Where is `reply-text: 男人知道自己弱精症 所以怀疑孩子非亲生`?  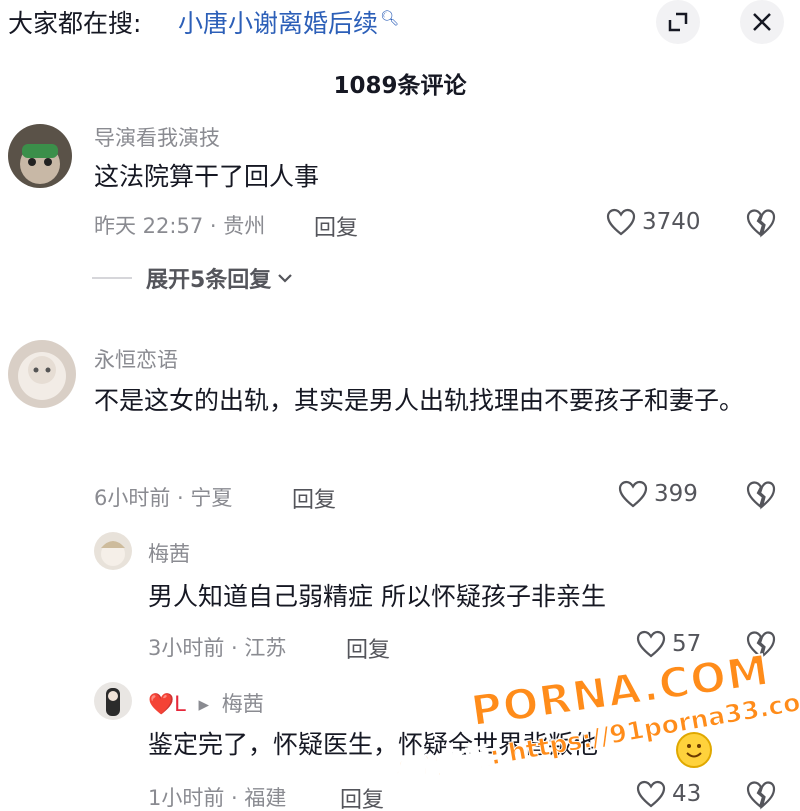 reply-text: 男人知道自己弱精症 所以怀疑孩子非亲生 is located at coordinates (377, 596).